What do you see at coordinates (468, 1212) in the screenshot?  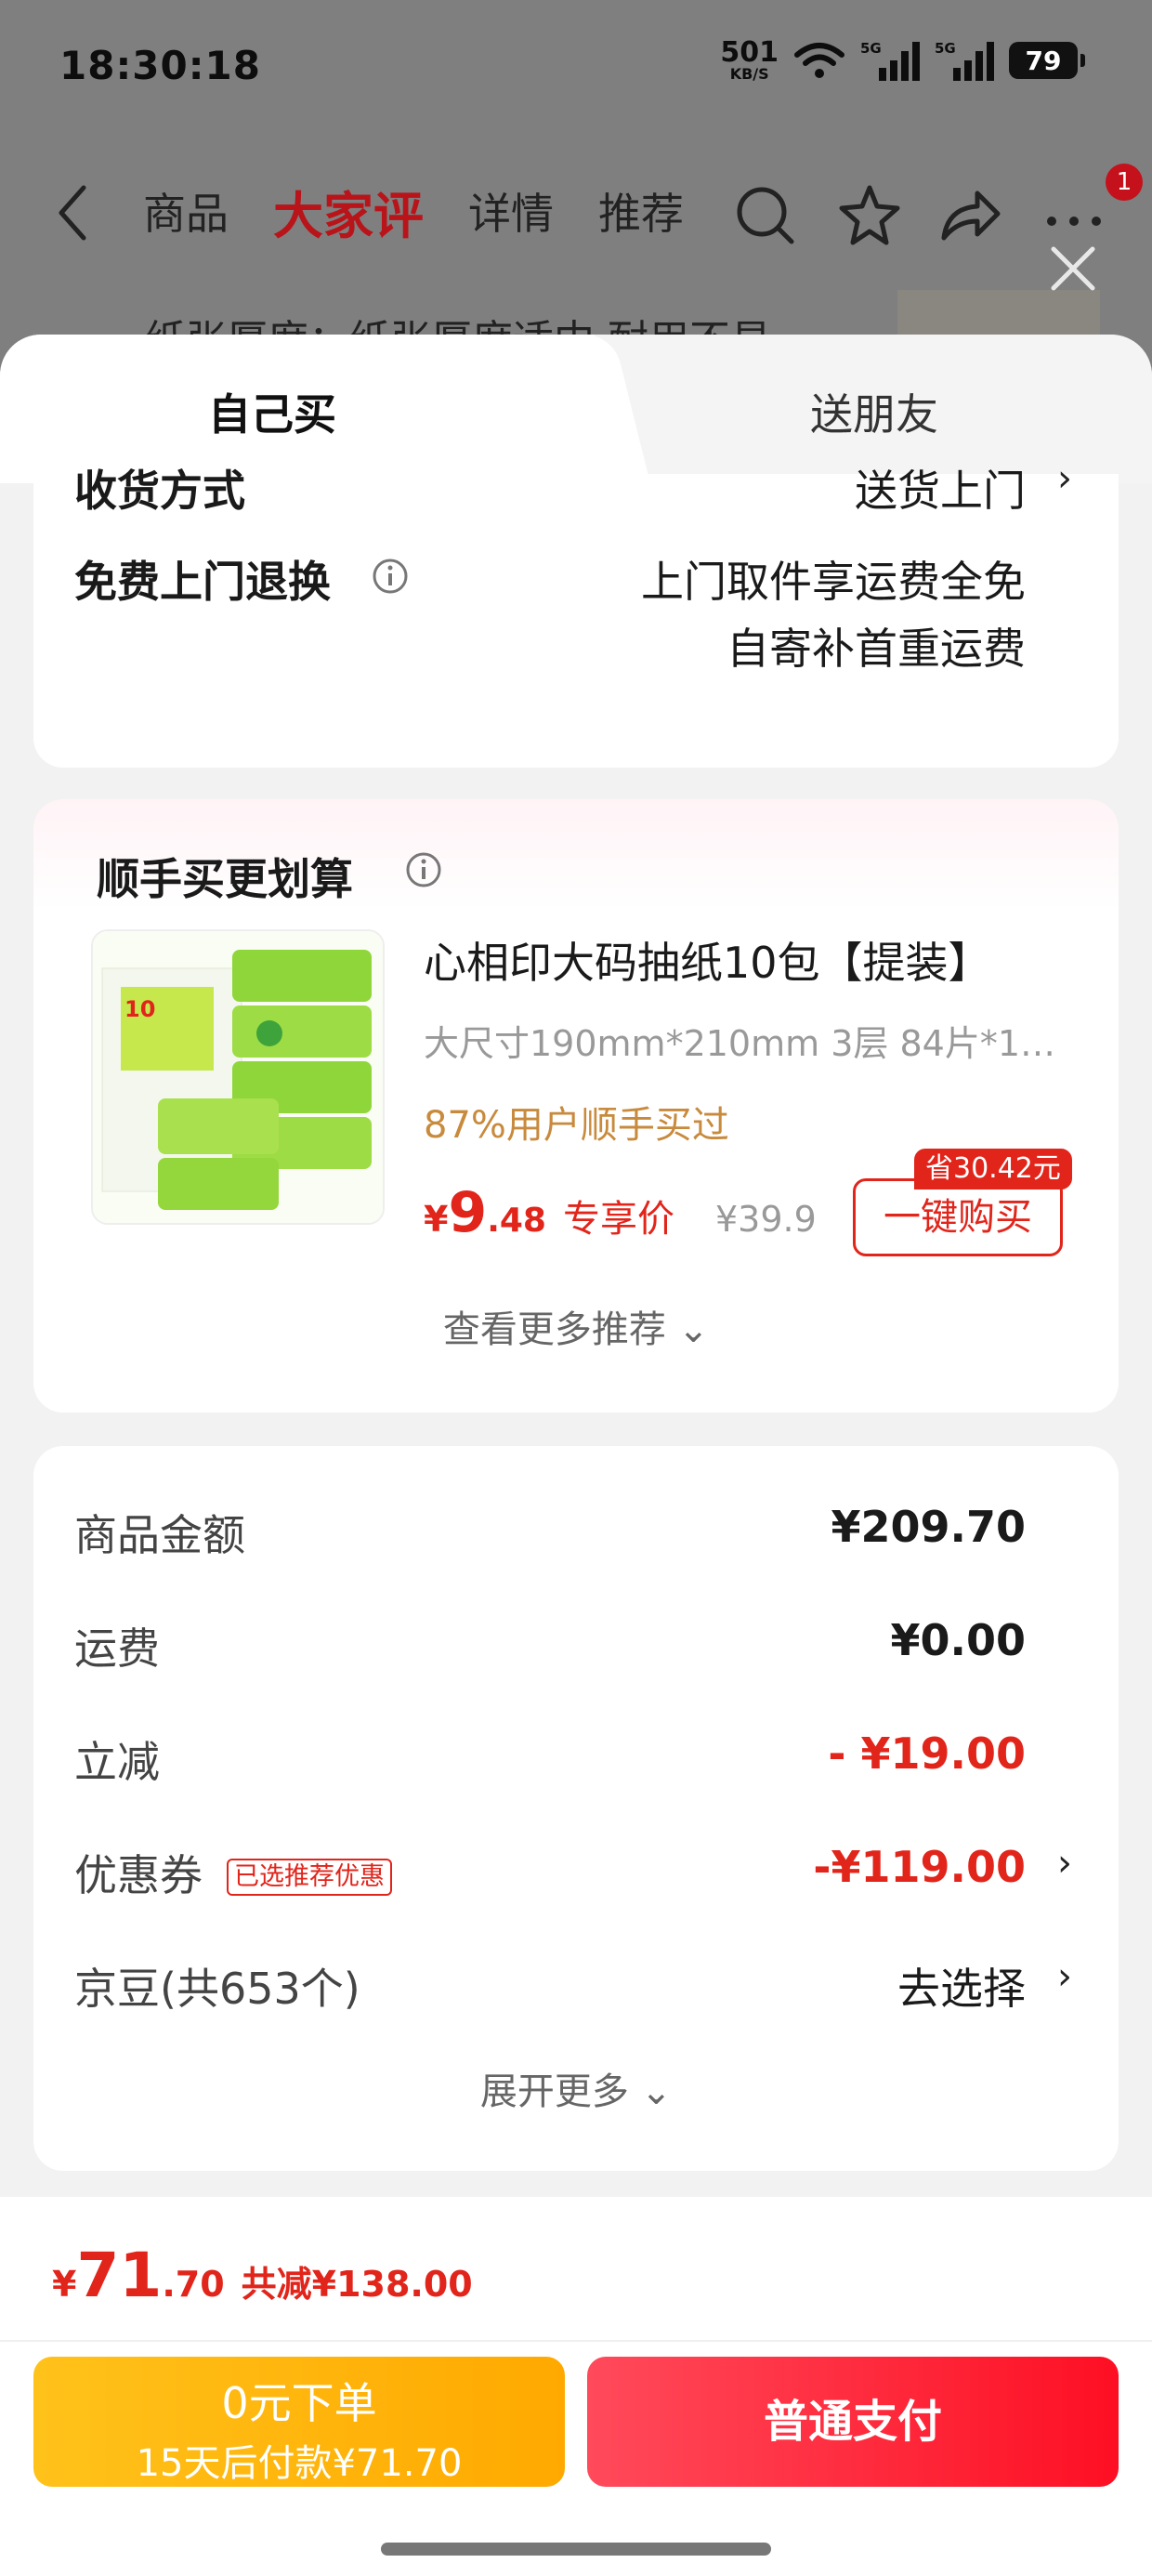 I see `price-integer: 9` at bounding box center [468, 1212].